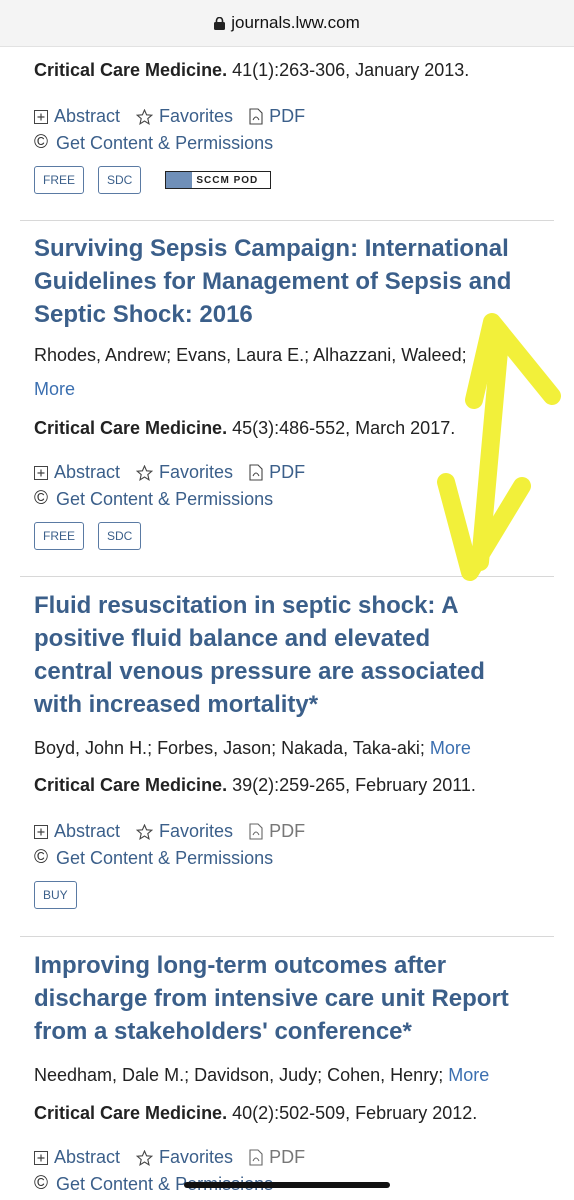 The height and width of the screenshot is (1200, 574). I want to click on address-bar: journals.lww.com, so click(287, 23).